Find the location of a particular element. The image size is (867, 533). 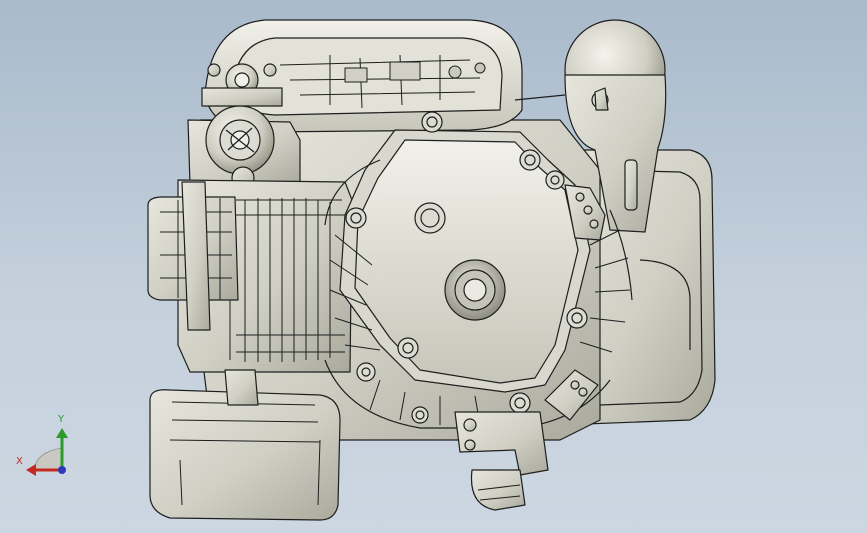

triad-base is located at coordinates (48, 459).